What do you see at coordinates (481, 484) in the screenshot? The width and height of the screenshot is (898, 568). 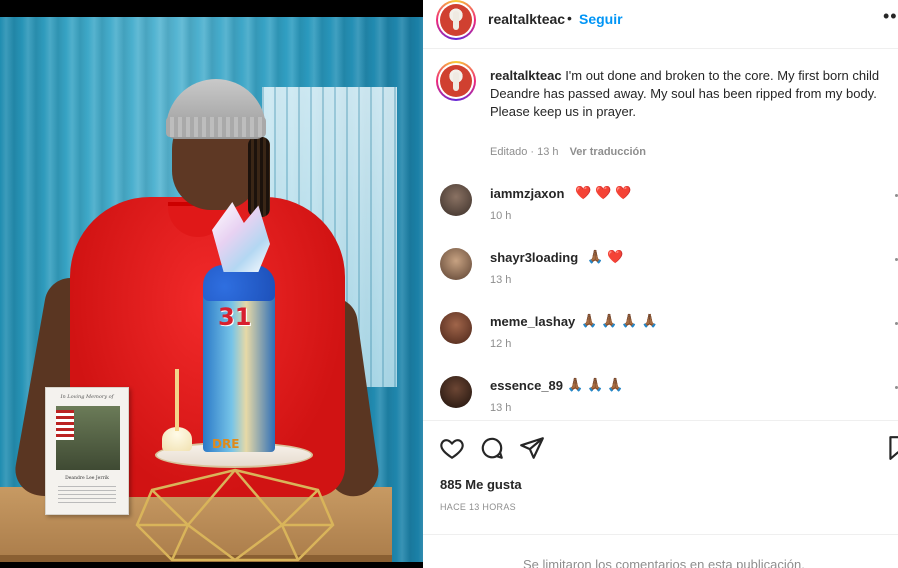 I see `likes-count: 885 Me gusta` at bounding box center [481, 484].